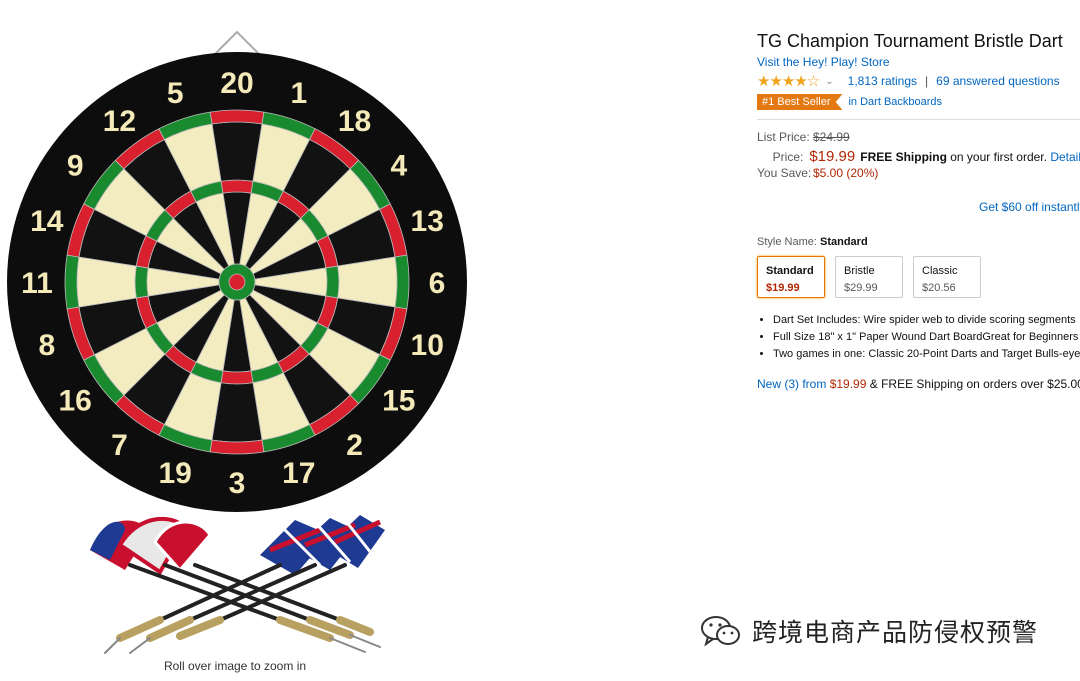 The image size is (1080, 681). I want to click on board-number: 8, so click(46, 345).